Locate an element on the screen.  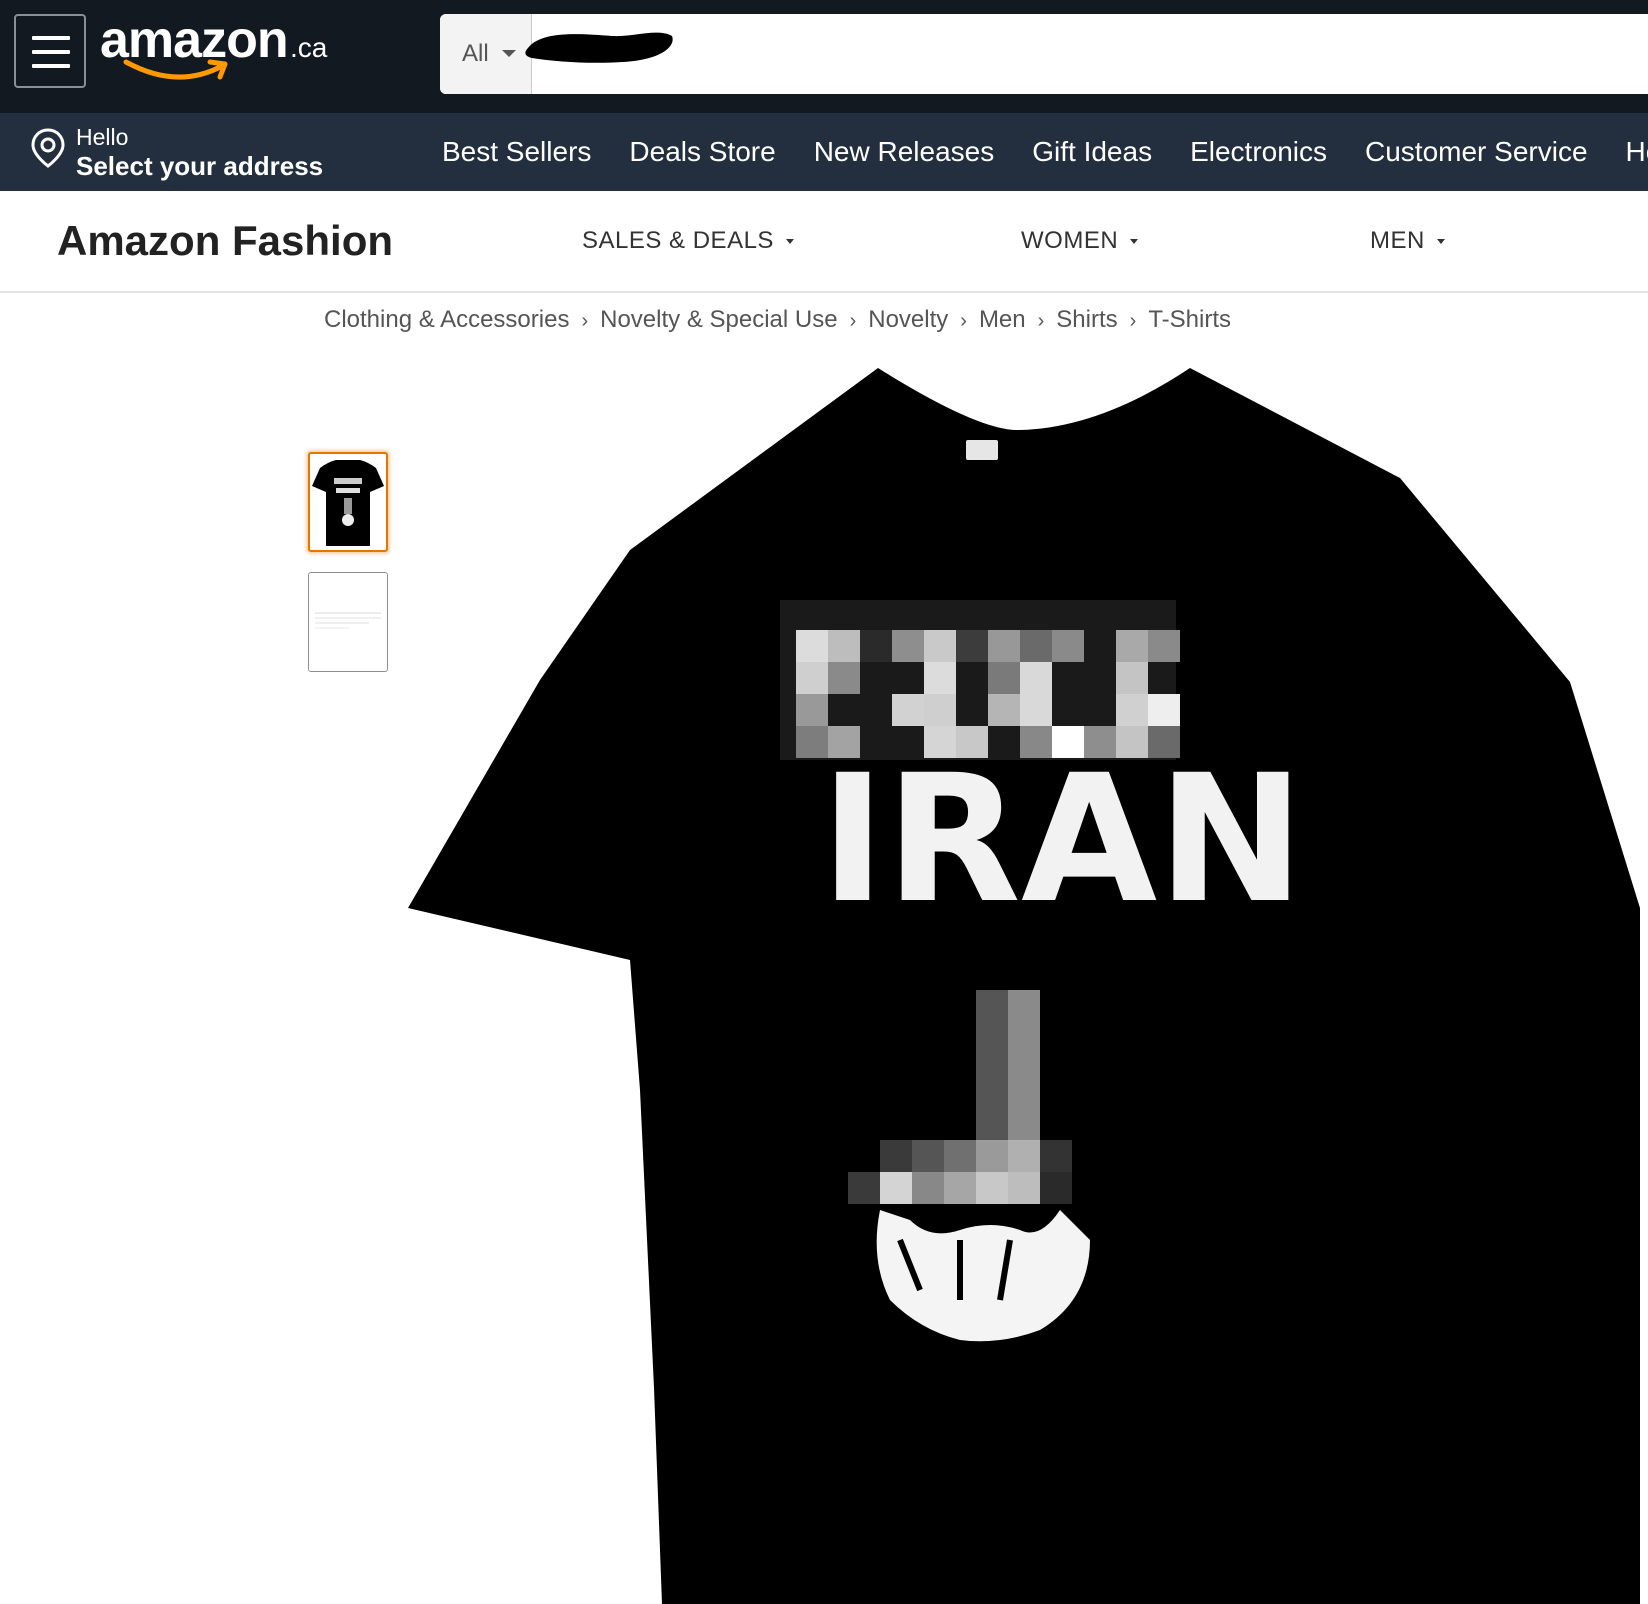
fashion-subnav: Amazon Fashion SALES & DEALS WOMEN MEN is located at coordinates (824, 242).